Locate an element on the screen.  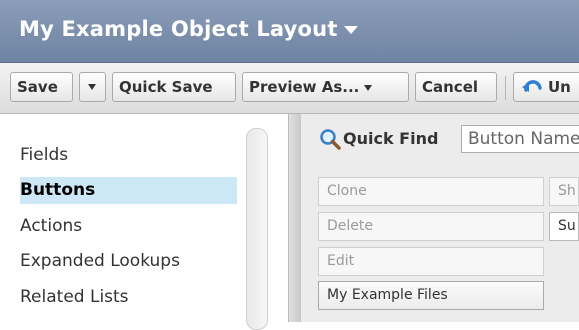
layout-title: My Example Object Layout is located at coordinates (188, 29).